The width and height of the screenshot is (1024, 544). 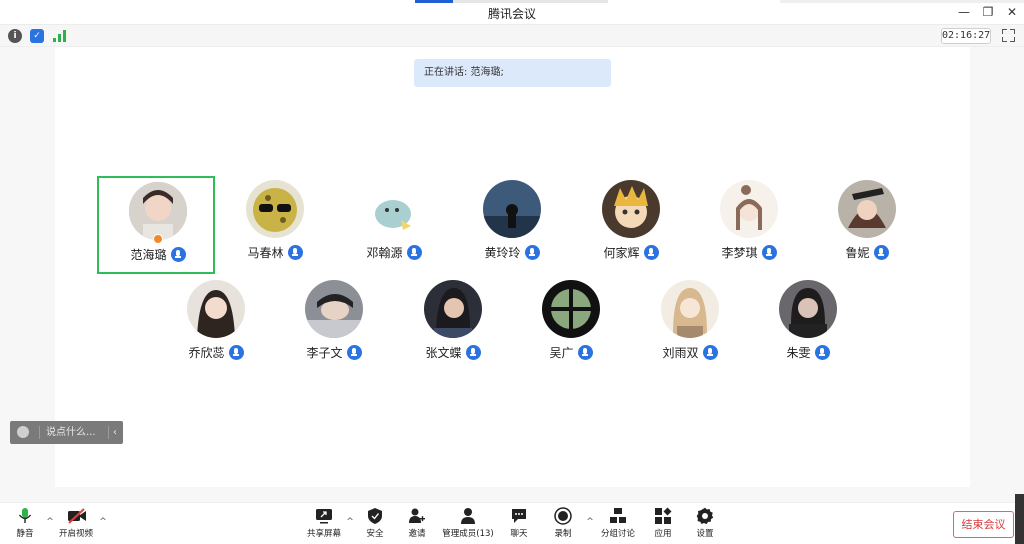 I want to click on minimize-button: —, so click(x=964, y=12).